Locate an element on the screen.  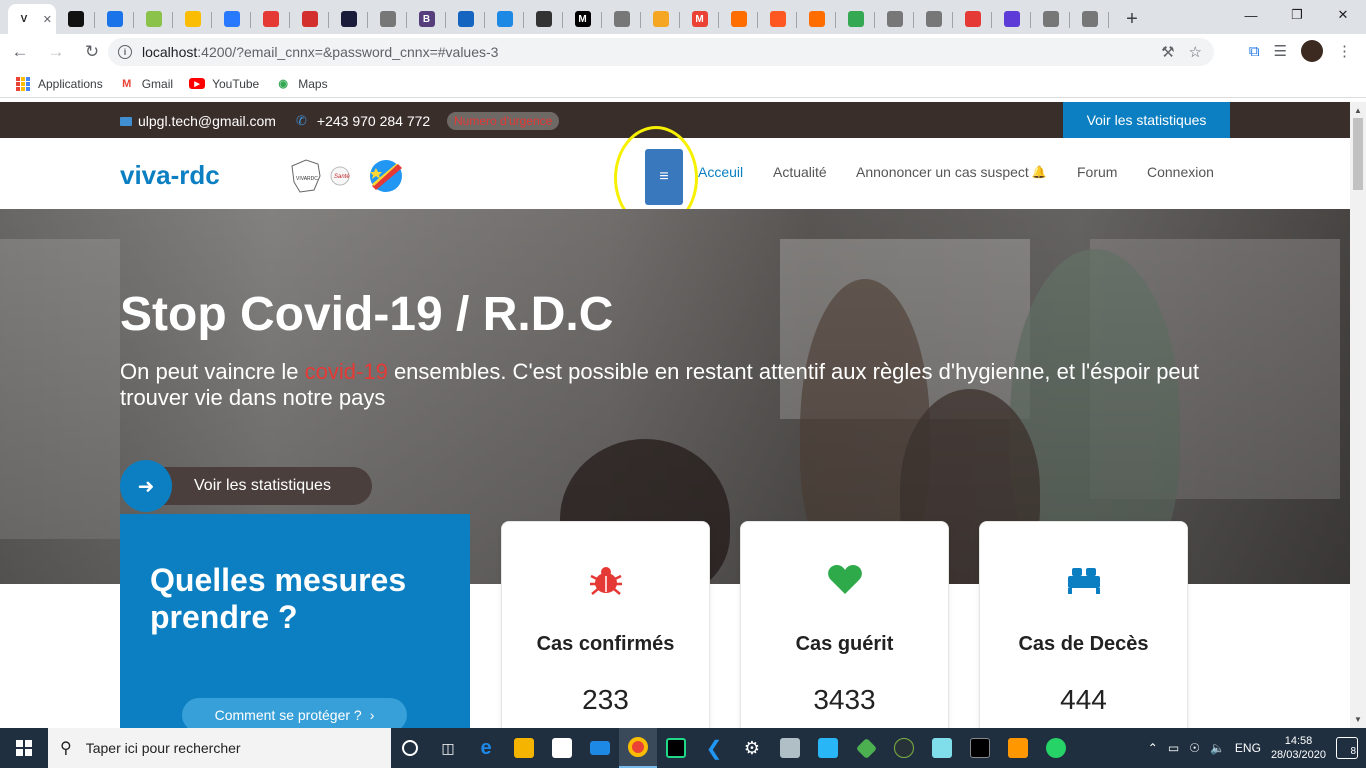
chrome-icon is located at coordinates (638, 748).